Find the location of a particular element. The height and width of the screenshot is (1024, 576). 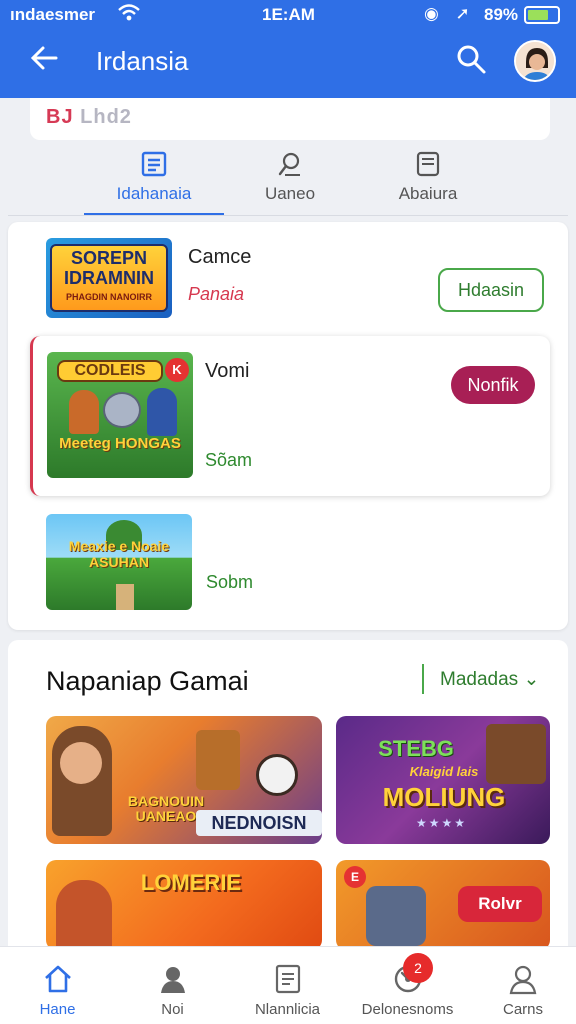

game-thumbnail: CODLEIS K Meeteg HONGAS is located at coordinates (120, 415).